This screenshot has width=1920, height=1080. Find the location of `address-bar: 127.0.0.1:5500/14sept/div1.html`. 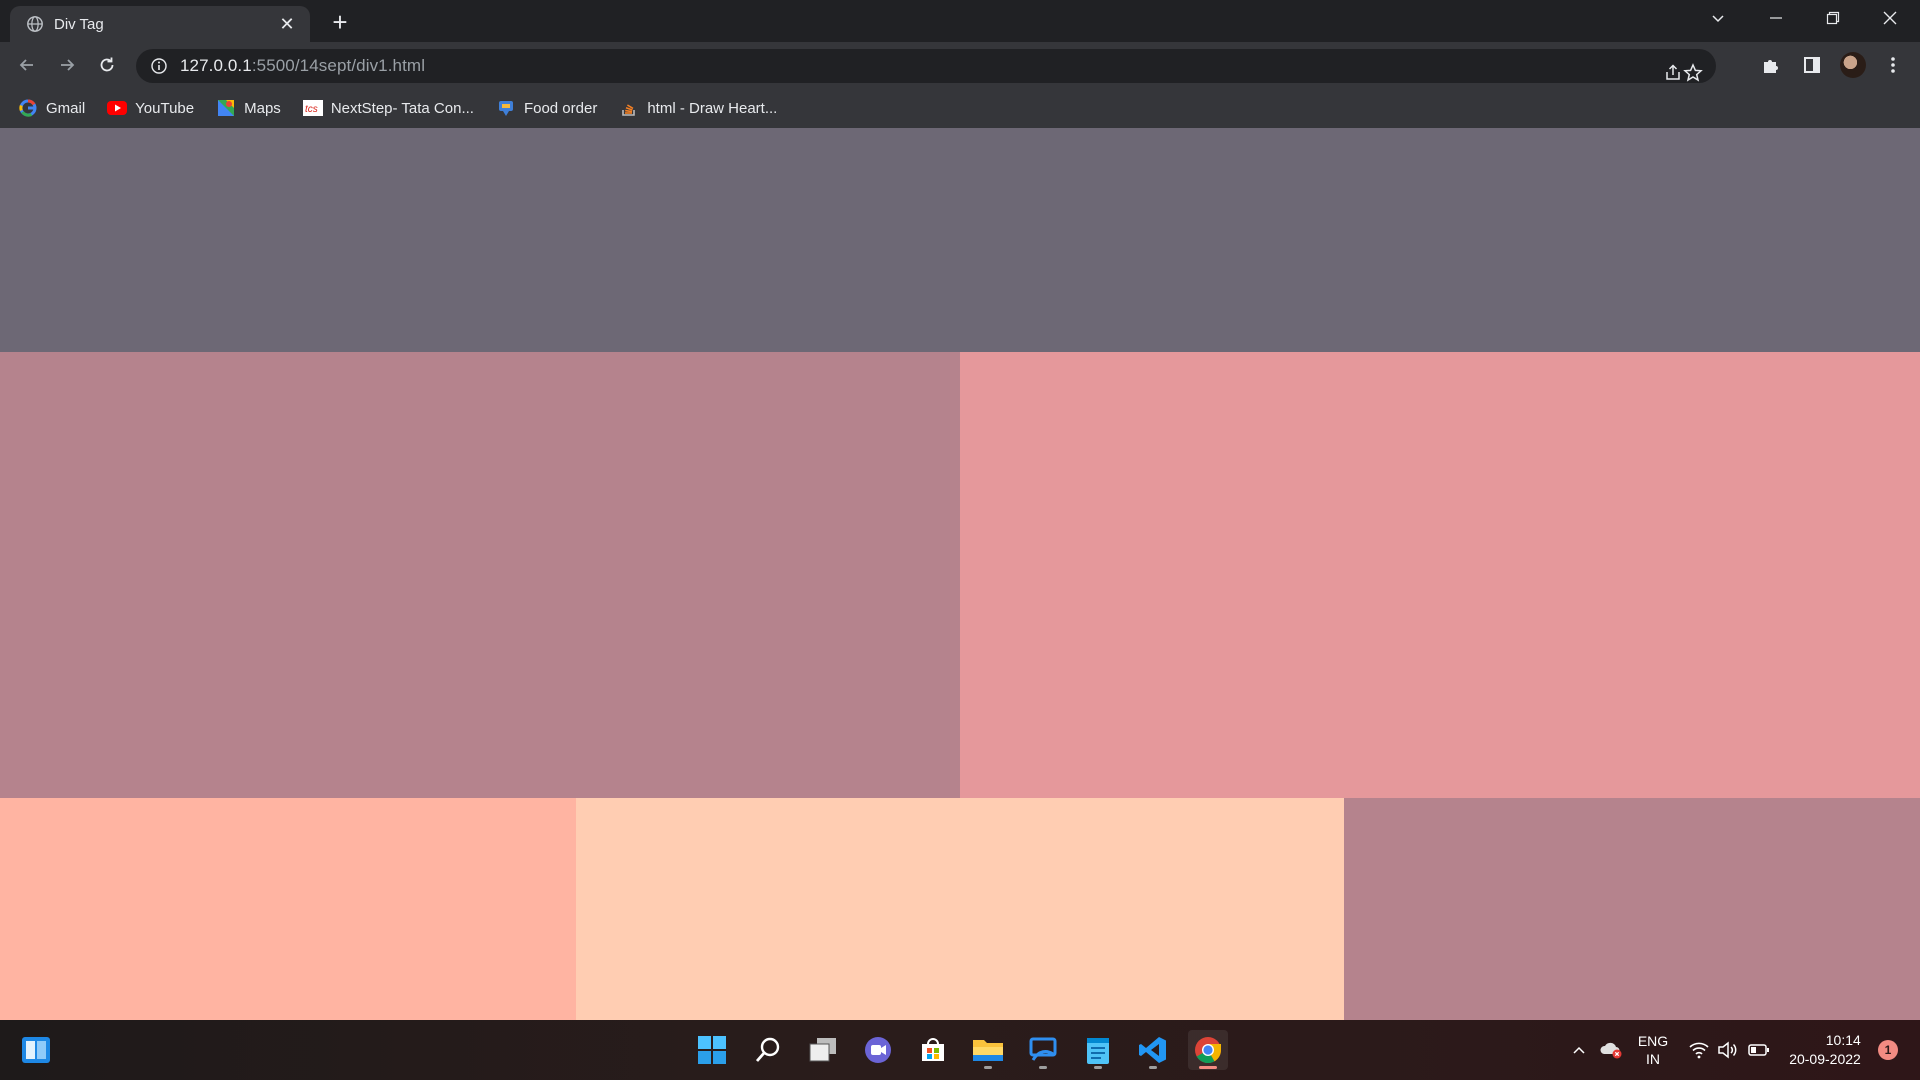

address-bar: 127.0.0.1:5500/14sept/div1.html is located at coordinates (926, 66).